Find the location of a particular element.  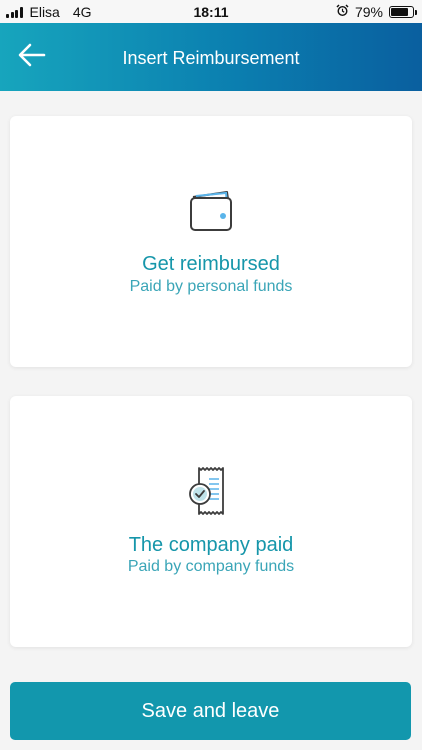

battery-percent: 79% is located at coordinates (368, 12).